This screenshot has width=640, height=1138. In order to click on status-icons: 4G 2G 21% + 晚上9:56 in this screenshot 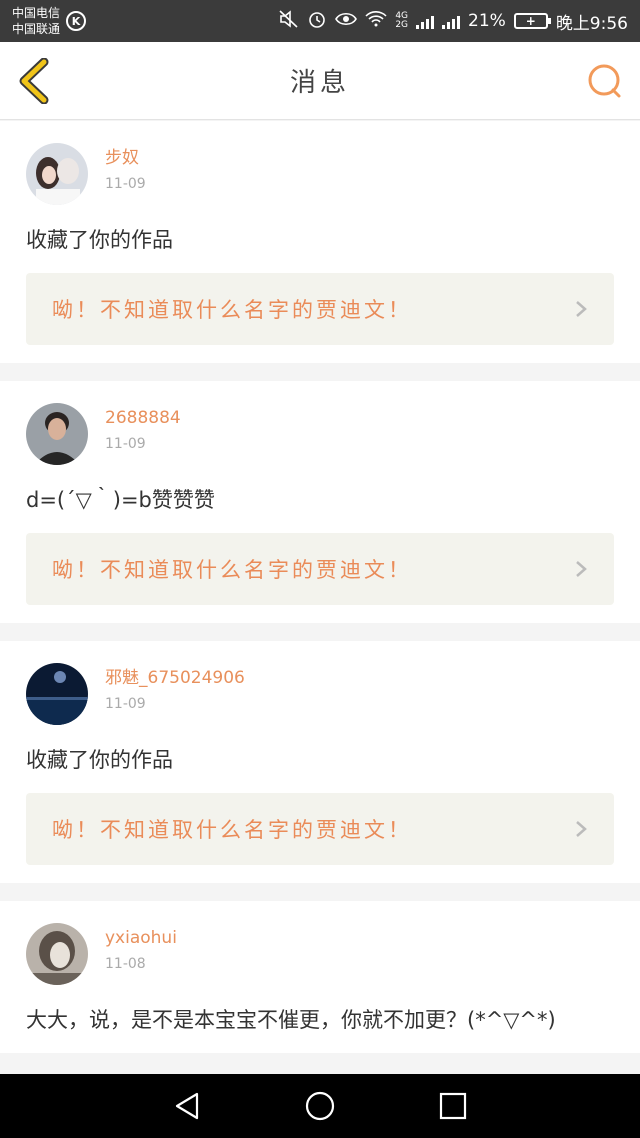, I will do `click(453, 21)`.